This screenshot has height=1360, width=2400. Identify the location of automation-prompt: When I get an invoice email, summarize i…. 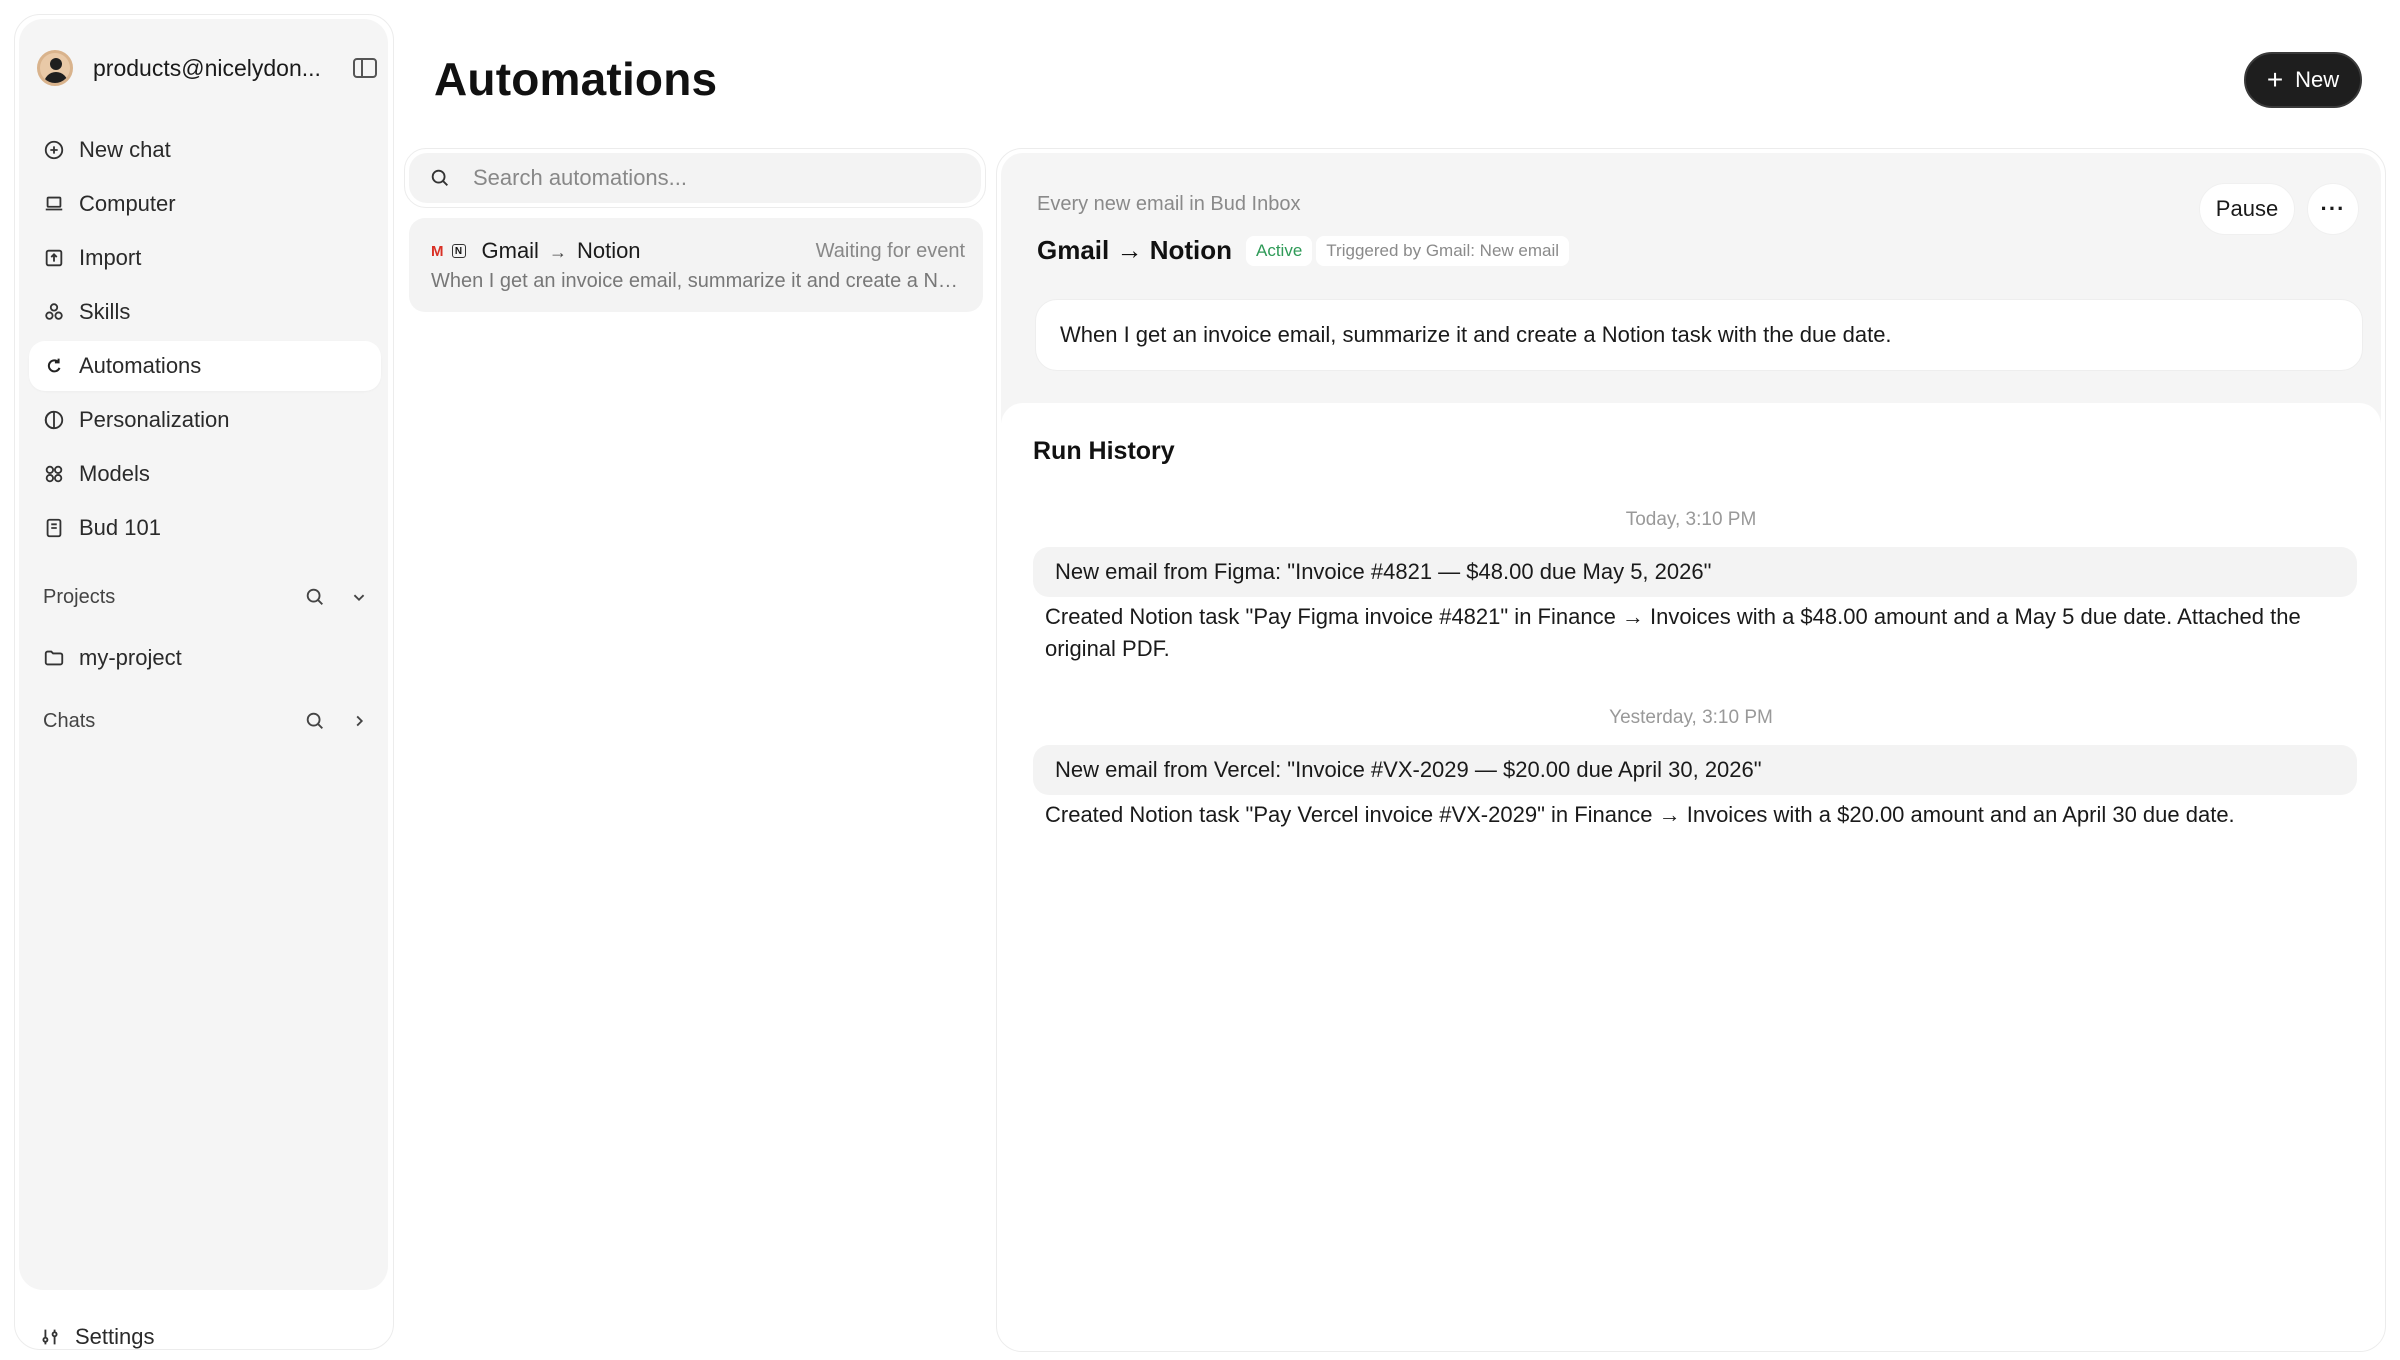
(1699, 335).